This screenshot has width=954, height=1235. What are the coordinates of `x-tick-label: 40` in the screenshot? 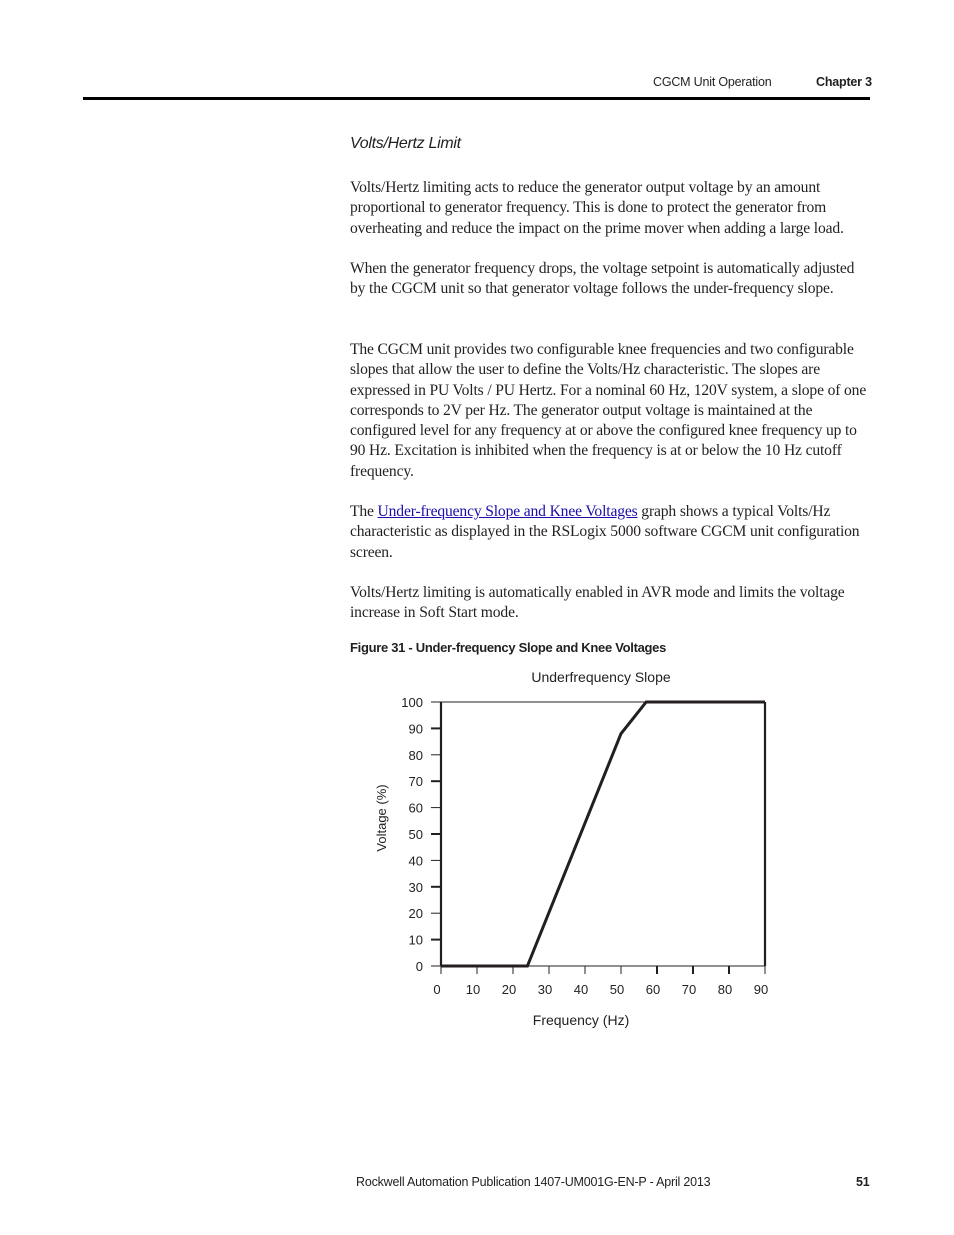 It's located at (581, 989).